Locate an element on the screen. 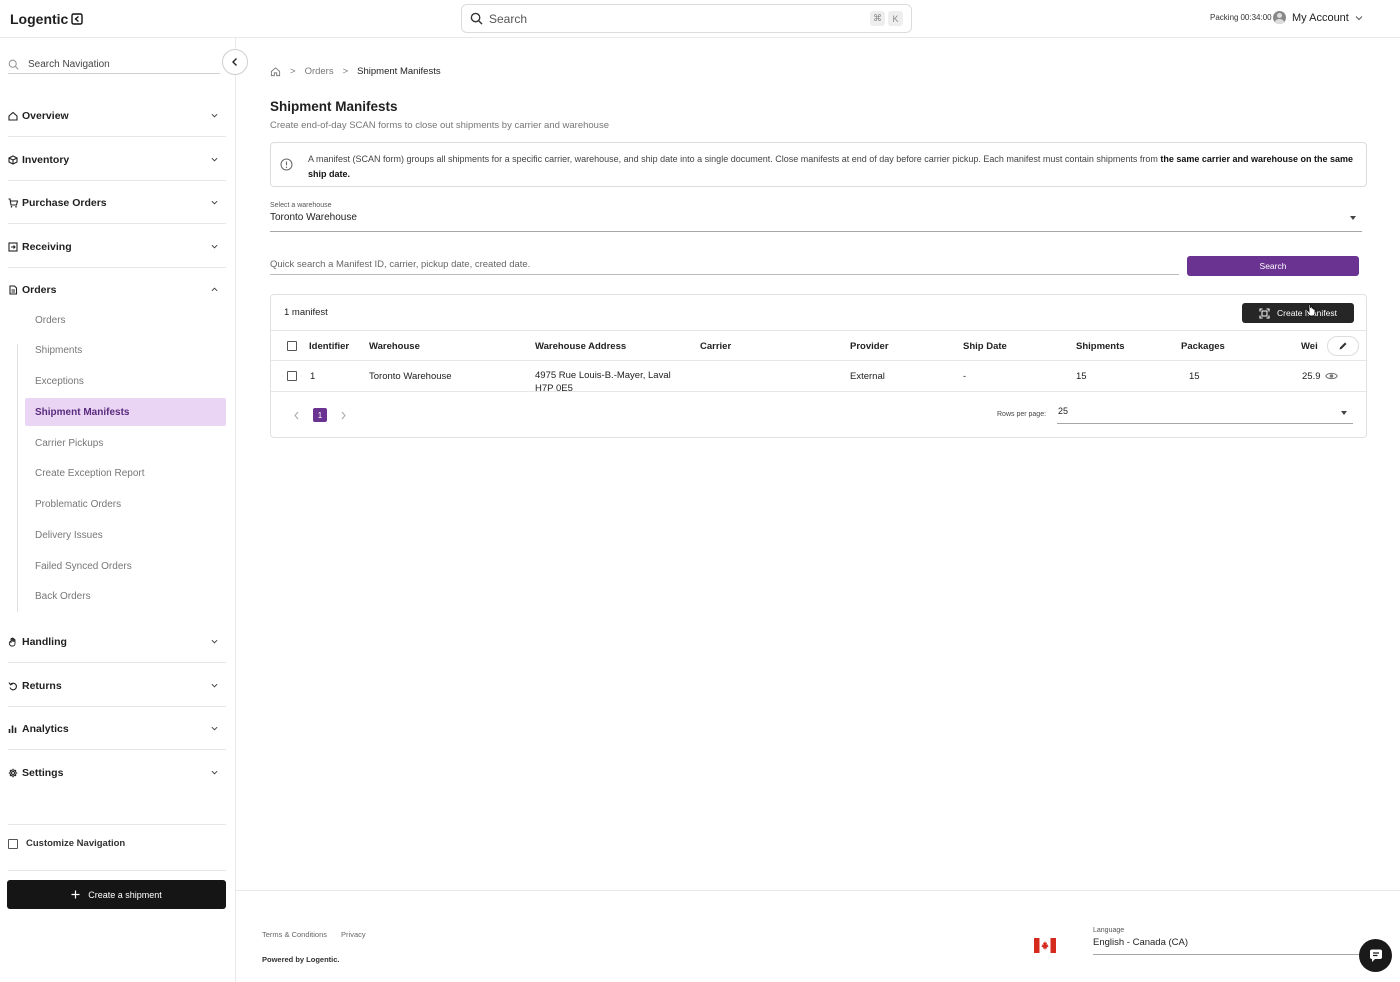 The height and width of the screenshot is (982, 1400). search-button-label: Search is located at coordinates (1273, 266).